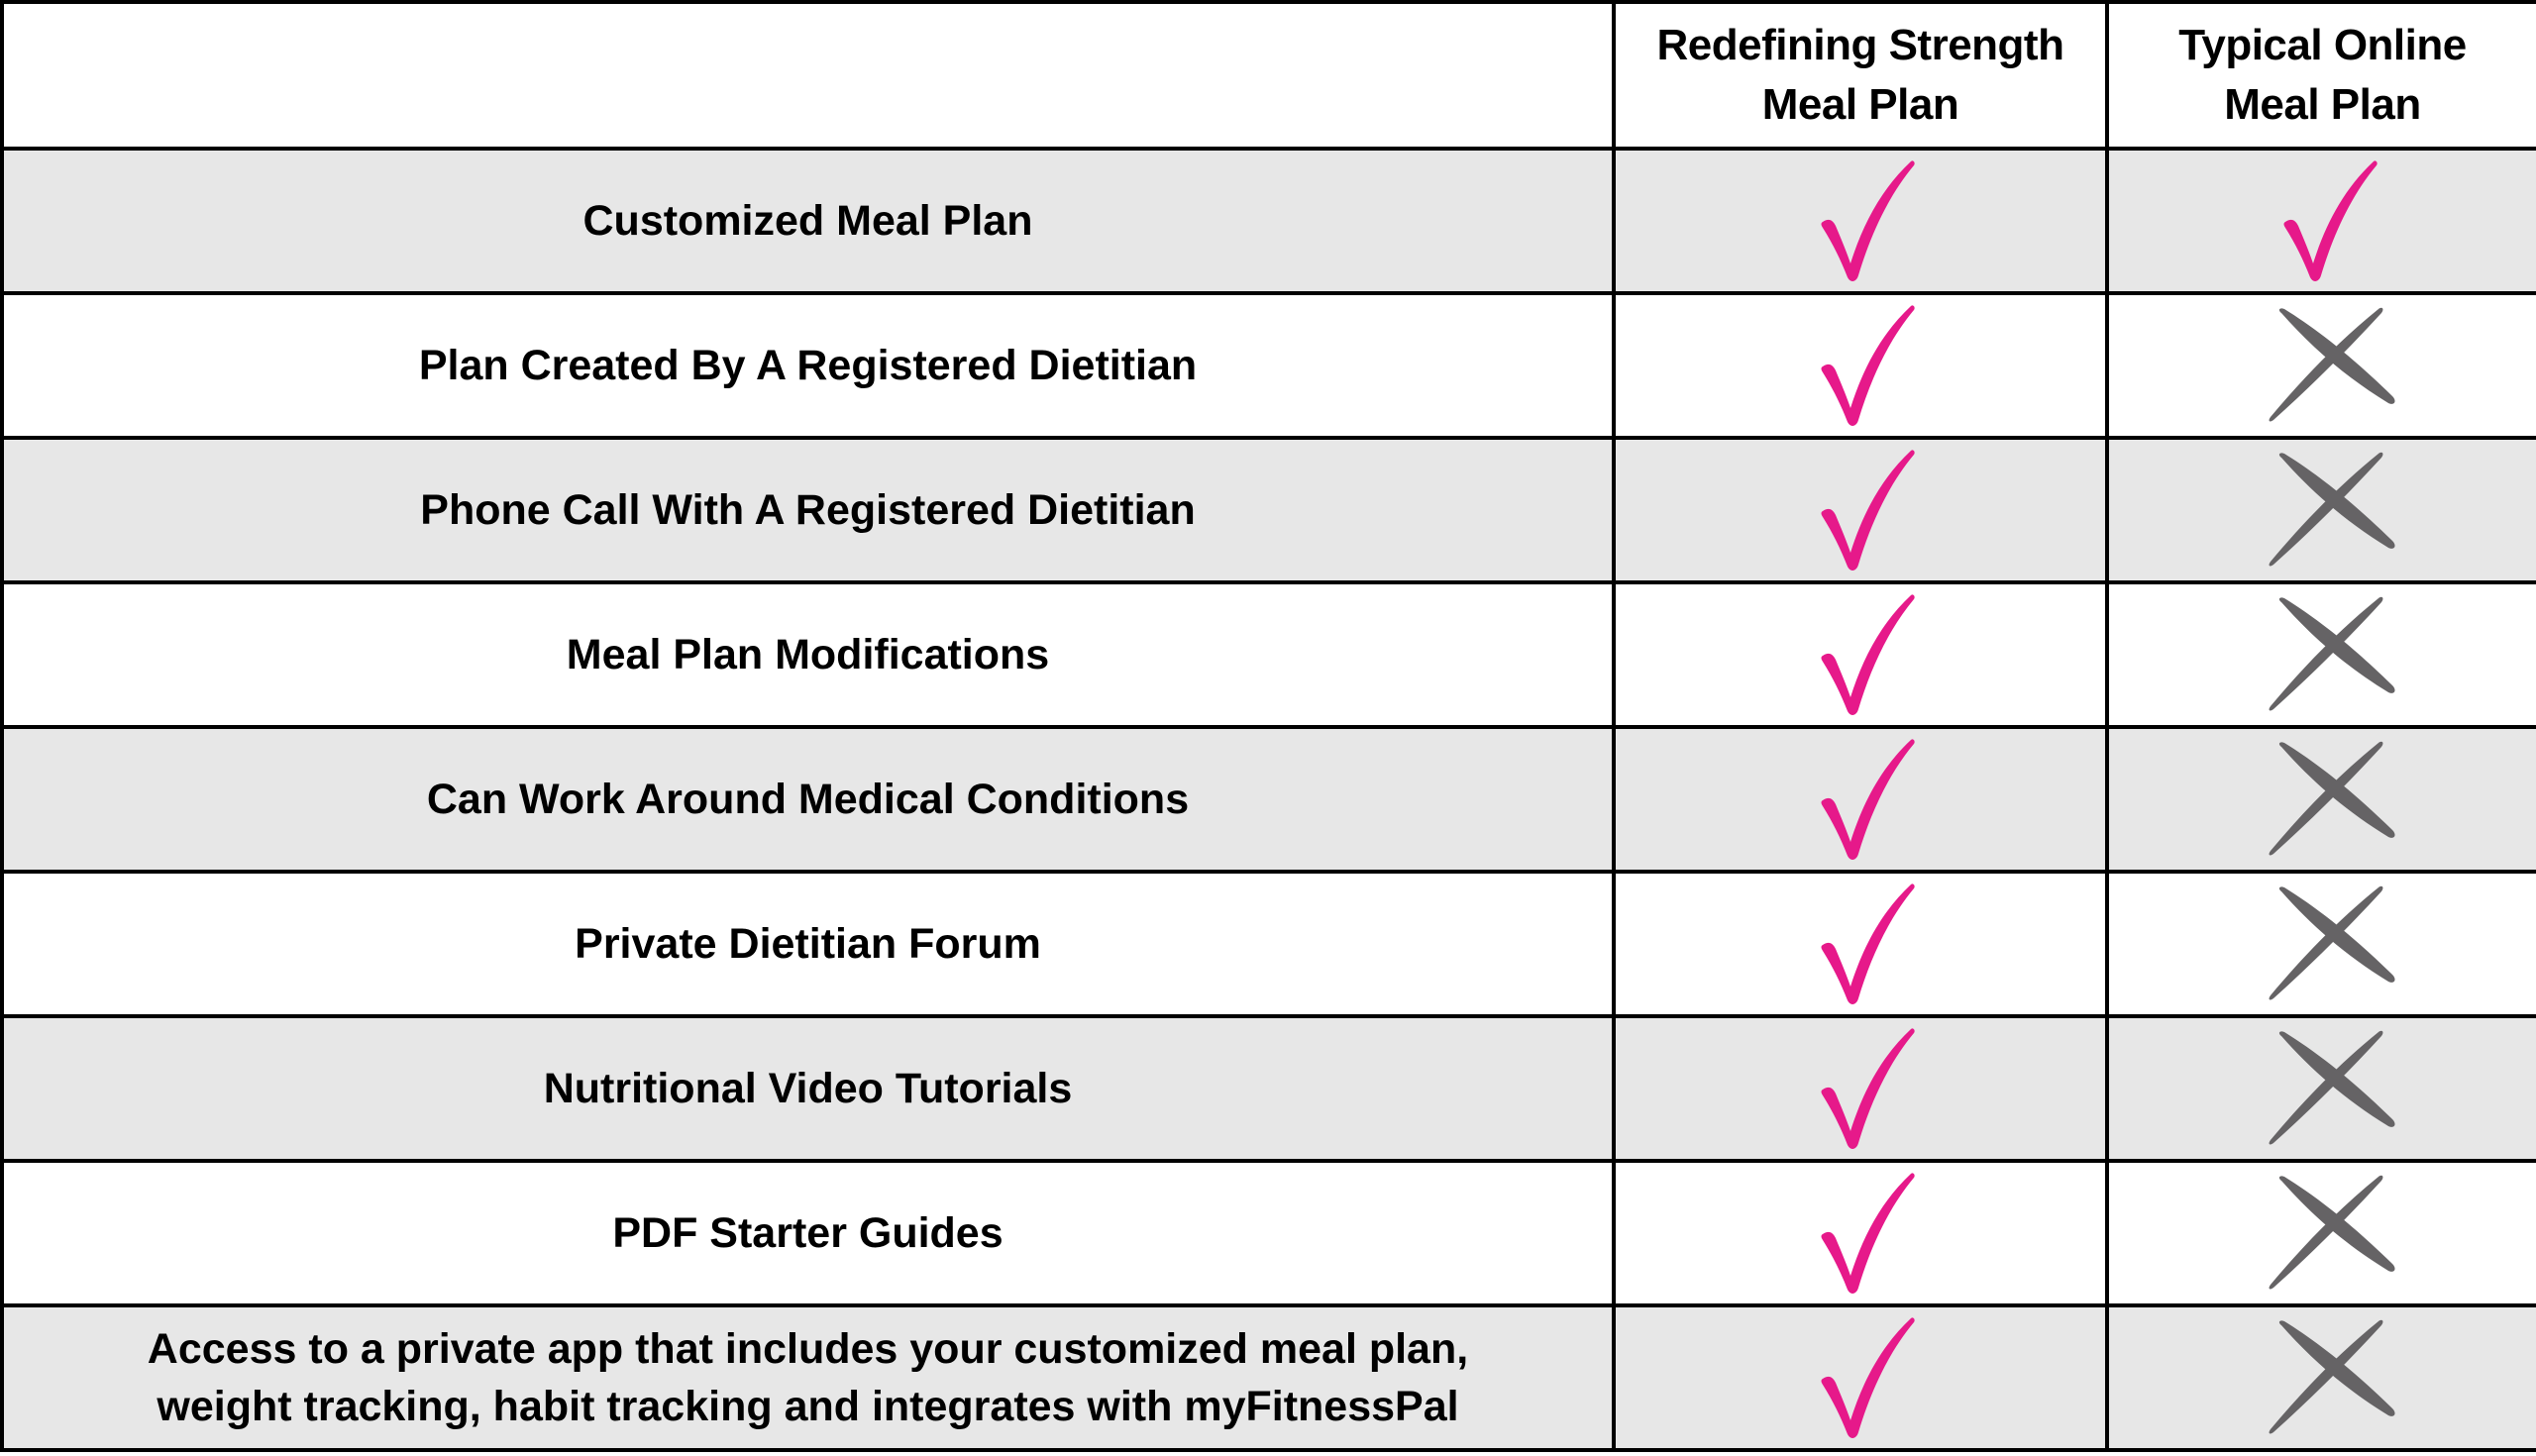  What do you see at coordinates (808, 799) in the screenshot?
I see `feature-cell: Can Work Around Medical Conditions` at bounding box center [808, 799].